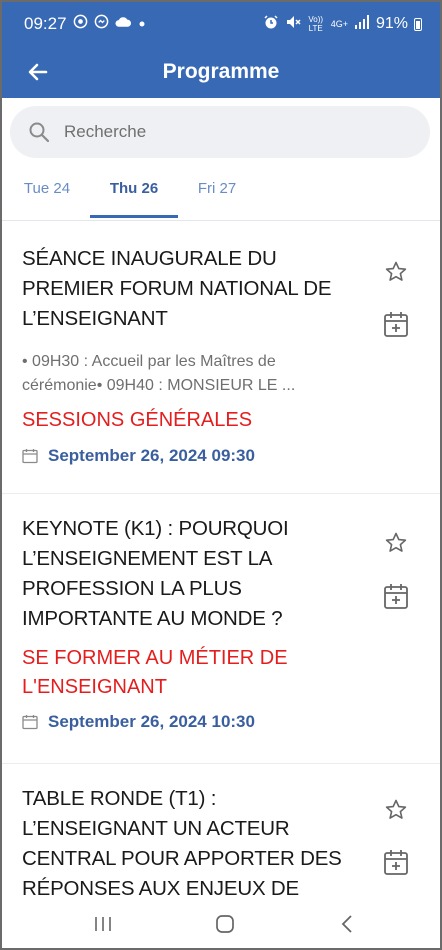 The width and height of the screenshot is (442, 950). Describe the element at coordinates (101, 24) in the screenshot. I see `messenger-icon` at that location.